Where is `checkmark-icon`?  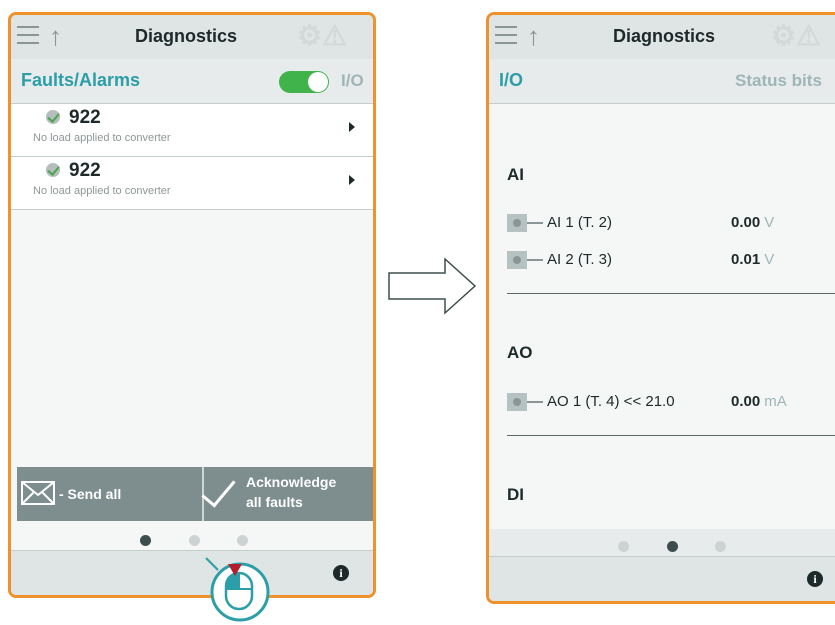 checkmark-icon is located at coordinates (218, 489).